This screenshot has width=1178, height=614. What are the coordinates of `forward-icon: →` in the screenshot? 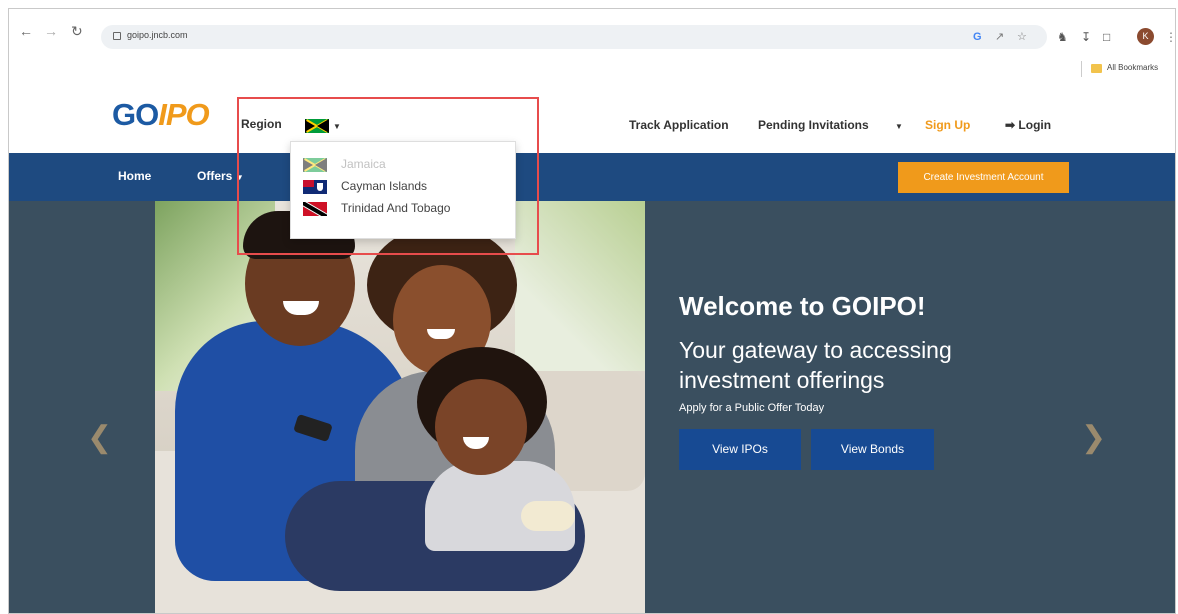 It's located at (51, 31).